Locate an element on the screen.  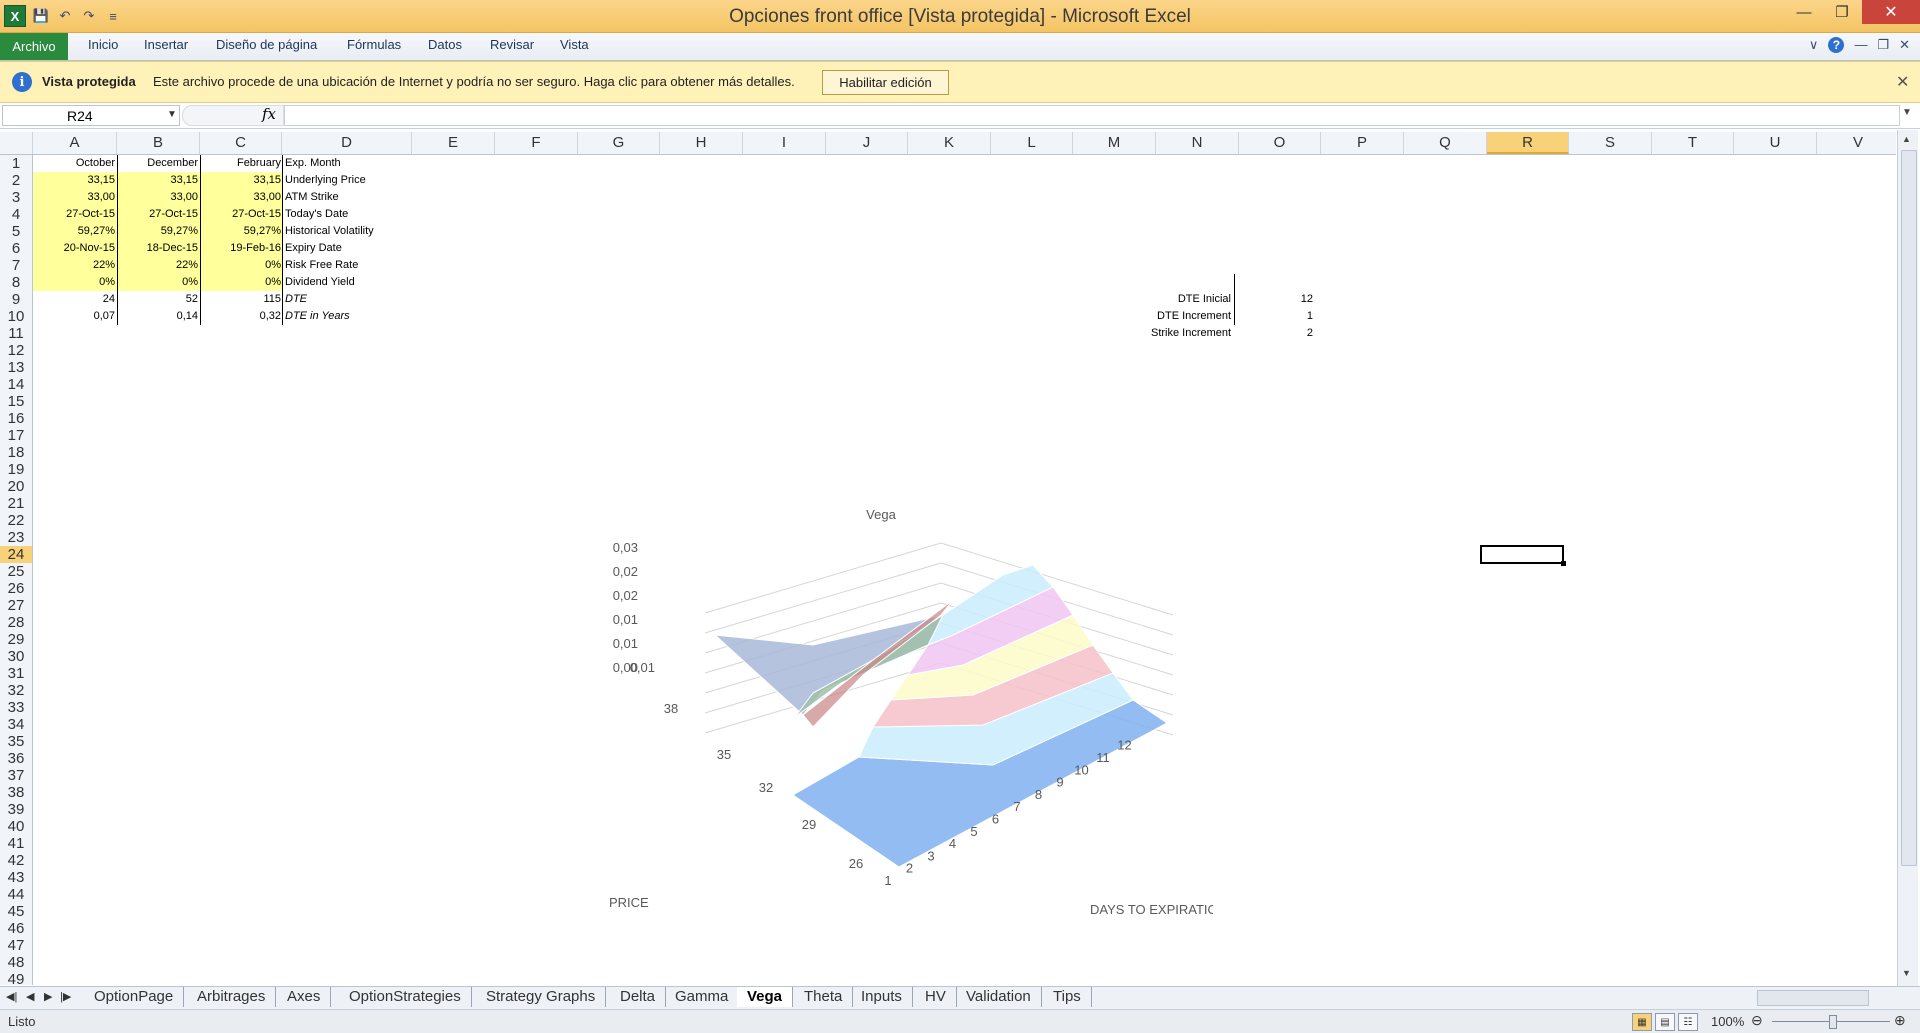
cell-B4: 27-Oct-15 is located at coordinates (159, 214).